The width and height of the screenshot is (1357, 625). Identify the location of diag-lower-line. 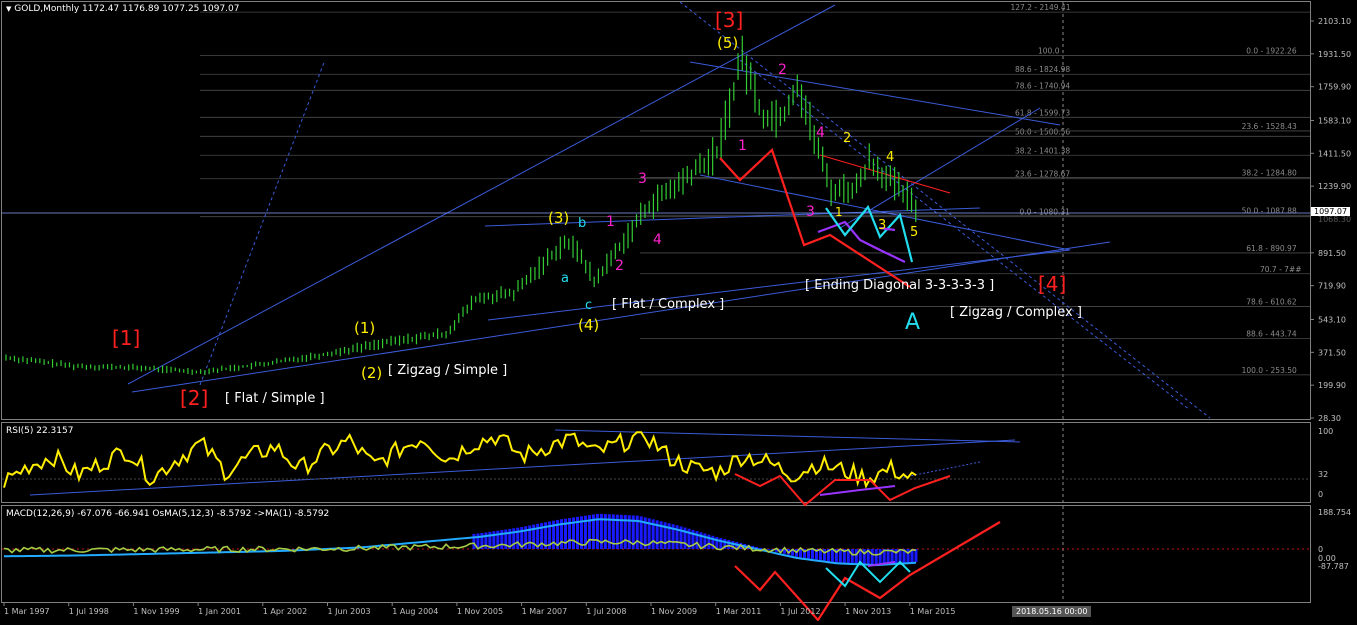
(885, 212).